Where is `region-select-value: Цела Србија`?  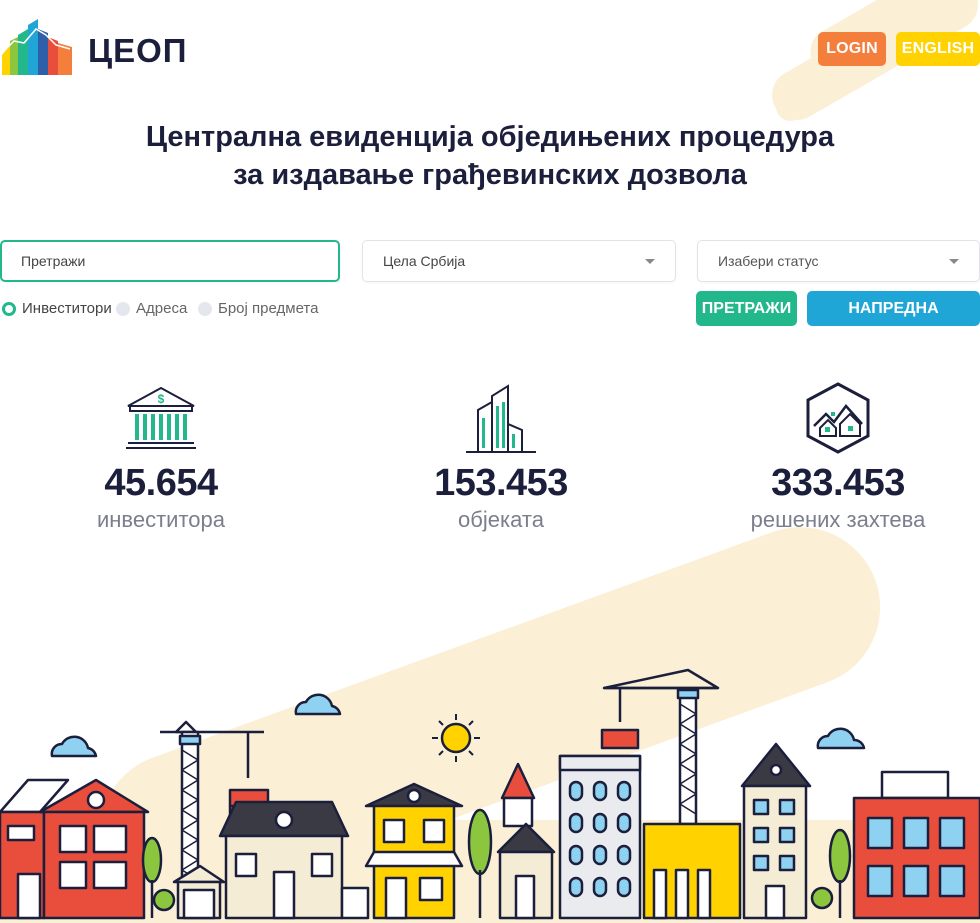
region-select-value: Цела Србија is located at coordinates (424, 261).